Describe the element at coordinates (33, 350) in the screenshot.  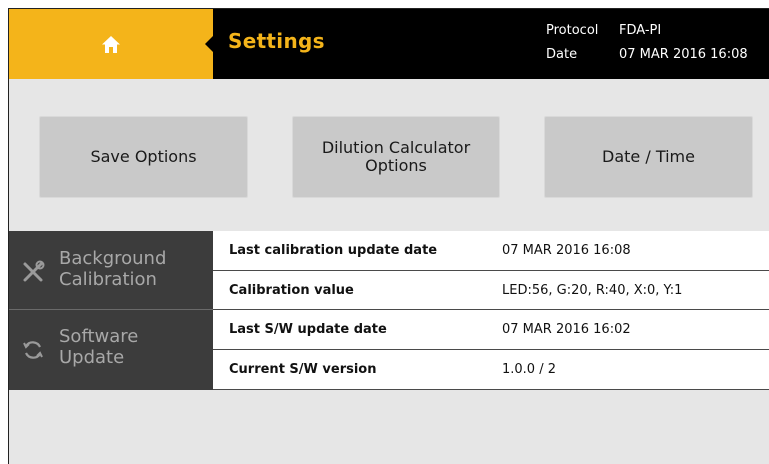
I see `refresh-icon` at that location.